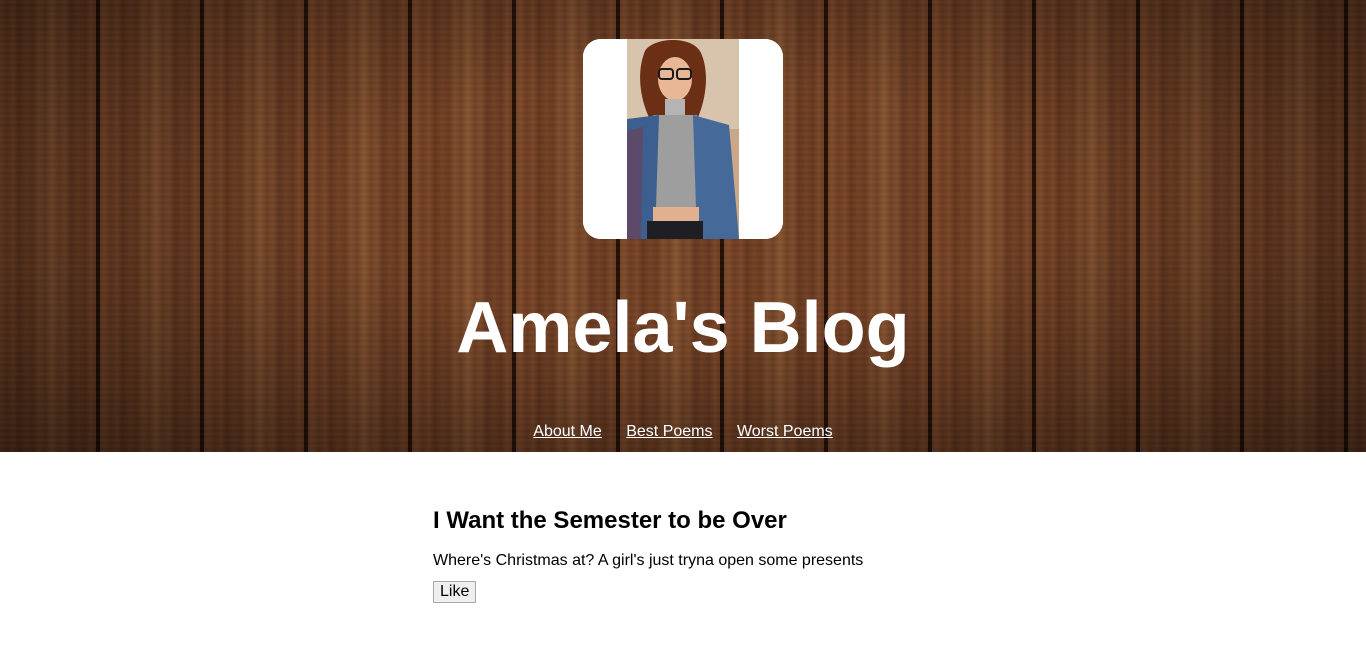 The height and width of the screenshot is (670, 1366). I want to click on nav-link-worst-poems: Worst Poems, so click(785, 432).